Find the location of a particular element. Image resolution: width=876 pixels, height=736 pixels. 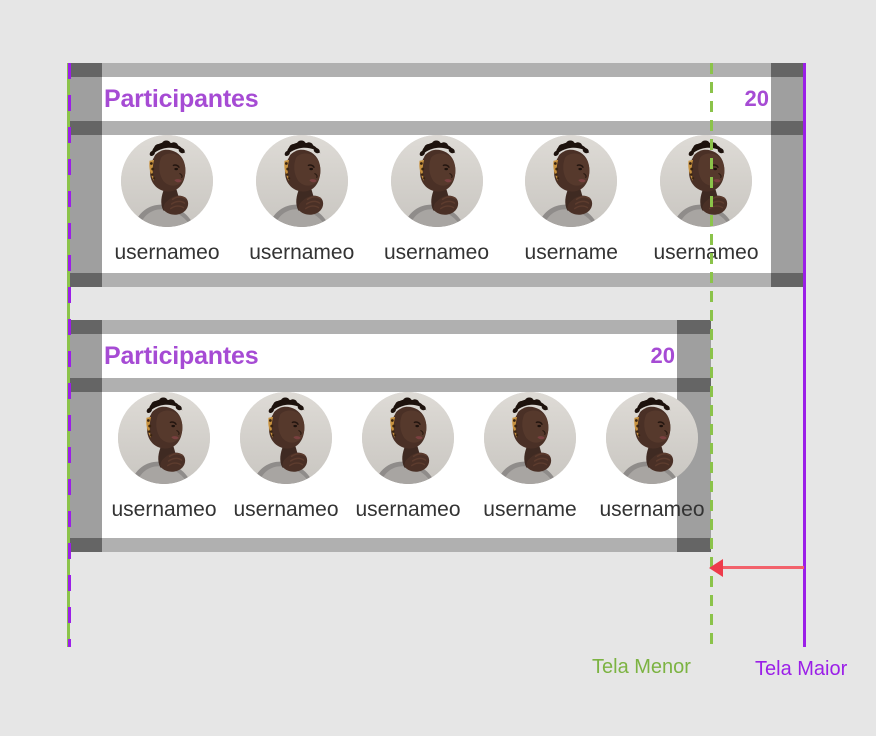

label-tela-menor: Tela Menor is located at coordinates (641, 667).